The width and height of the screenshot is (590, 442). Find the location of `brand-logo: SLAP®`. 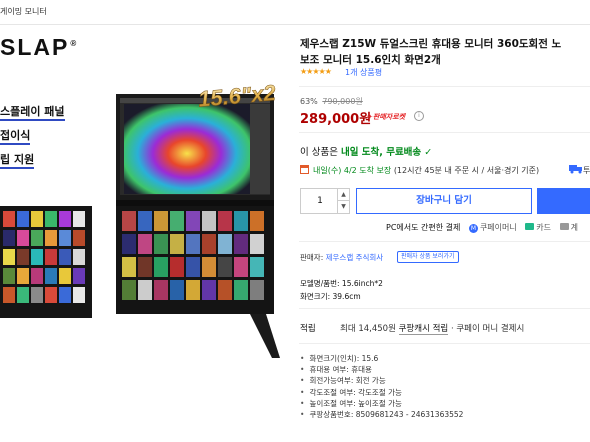

brand-logo: SLAP® is located at coordinates (38, 47).